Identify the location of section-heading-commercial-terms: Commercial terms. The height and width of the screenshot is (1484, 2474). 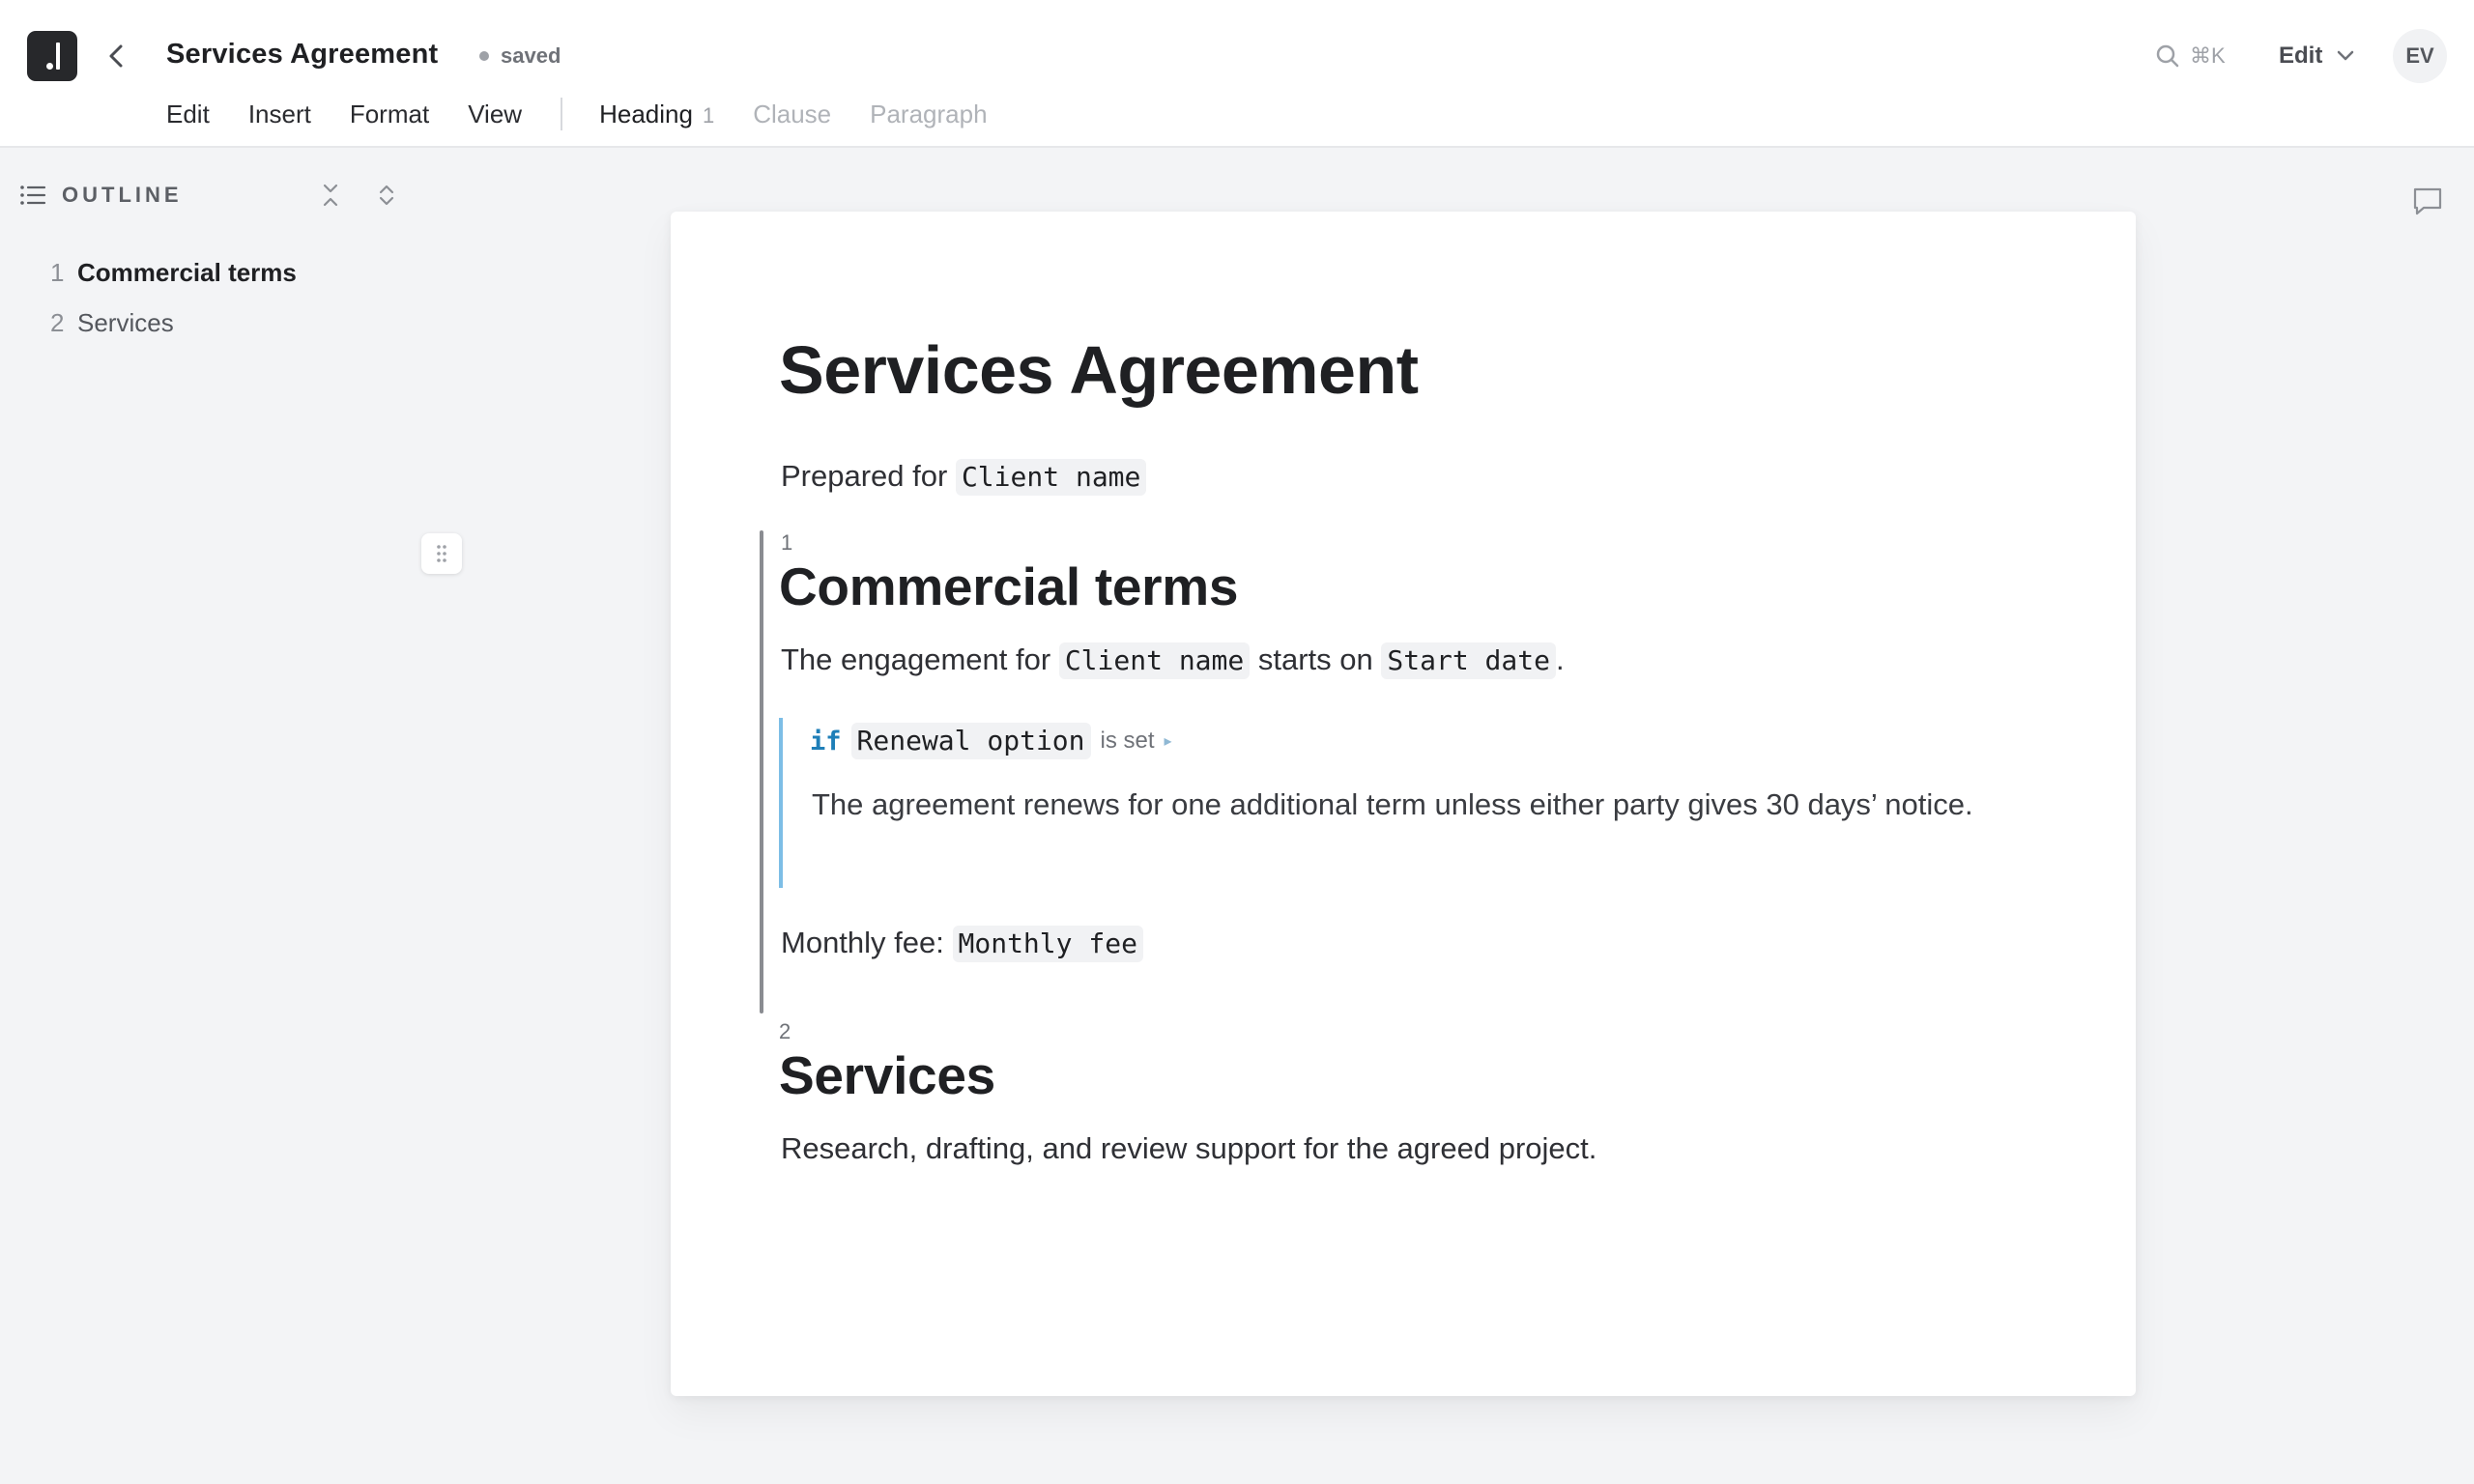
(1009, 586).